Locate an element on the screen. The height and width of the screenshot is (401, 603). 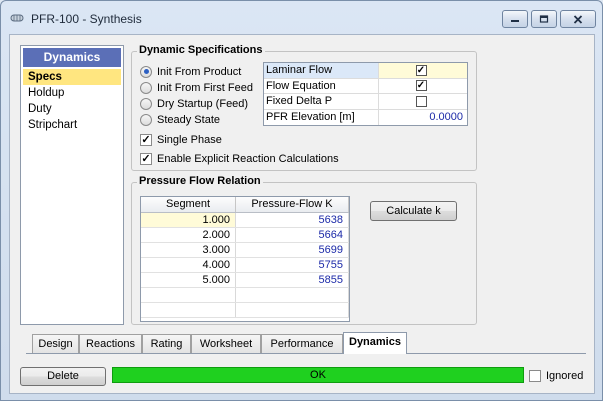
property-name: PFR Elevation [m] is located at coordinates (321, 117).